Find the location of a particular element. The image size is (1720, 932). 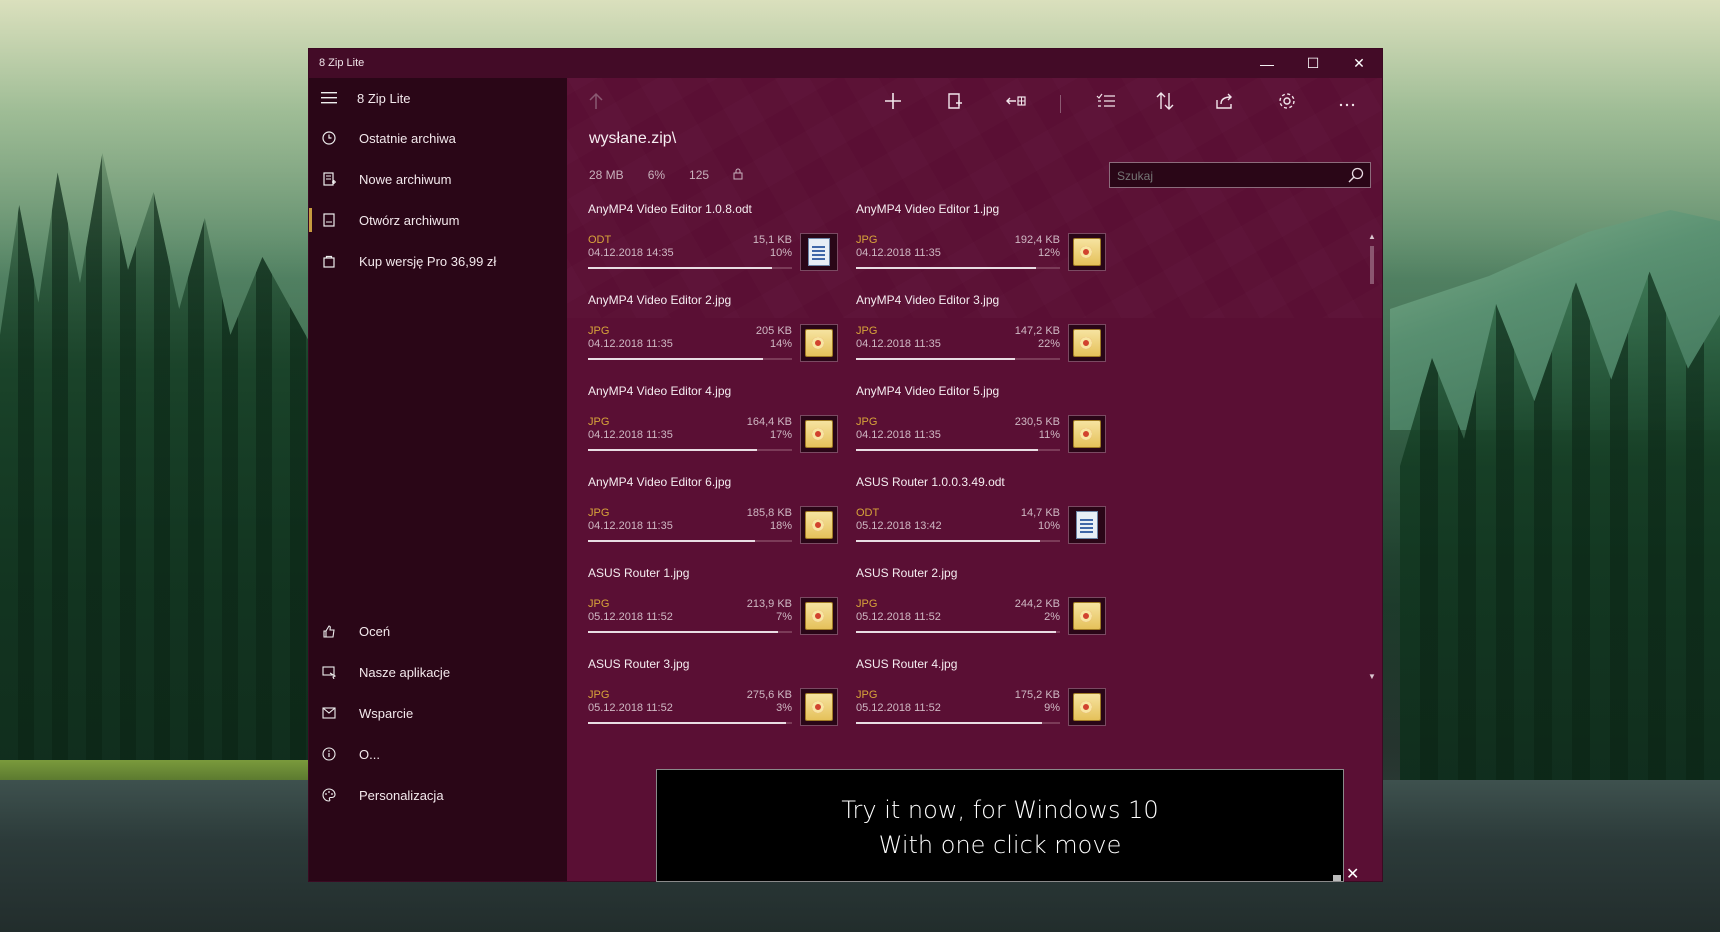

search-input is located at coordinates (1224, 176).